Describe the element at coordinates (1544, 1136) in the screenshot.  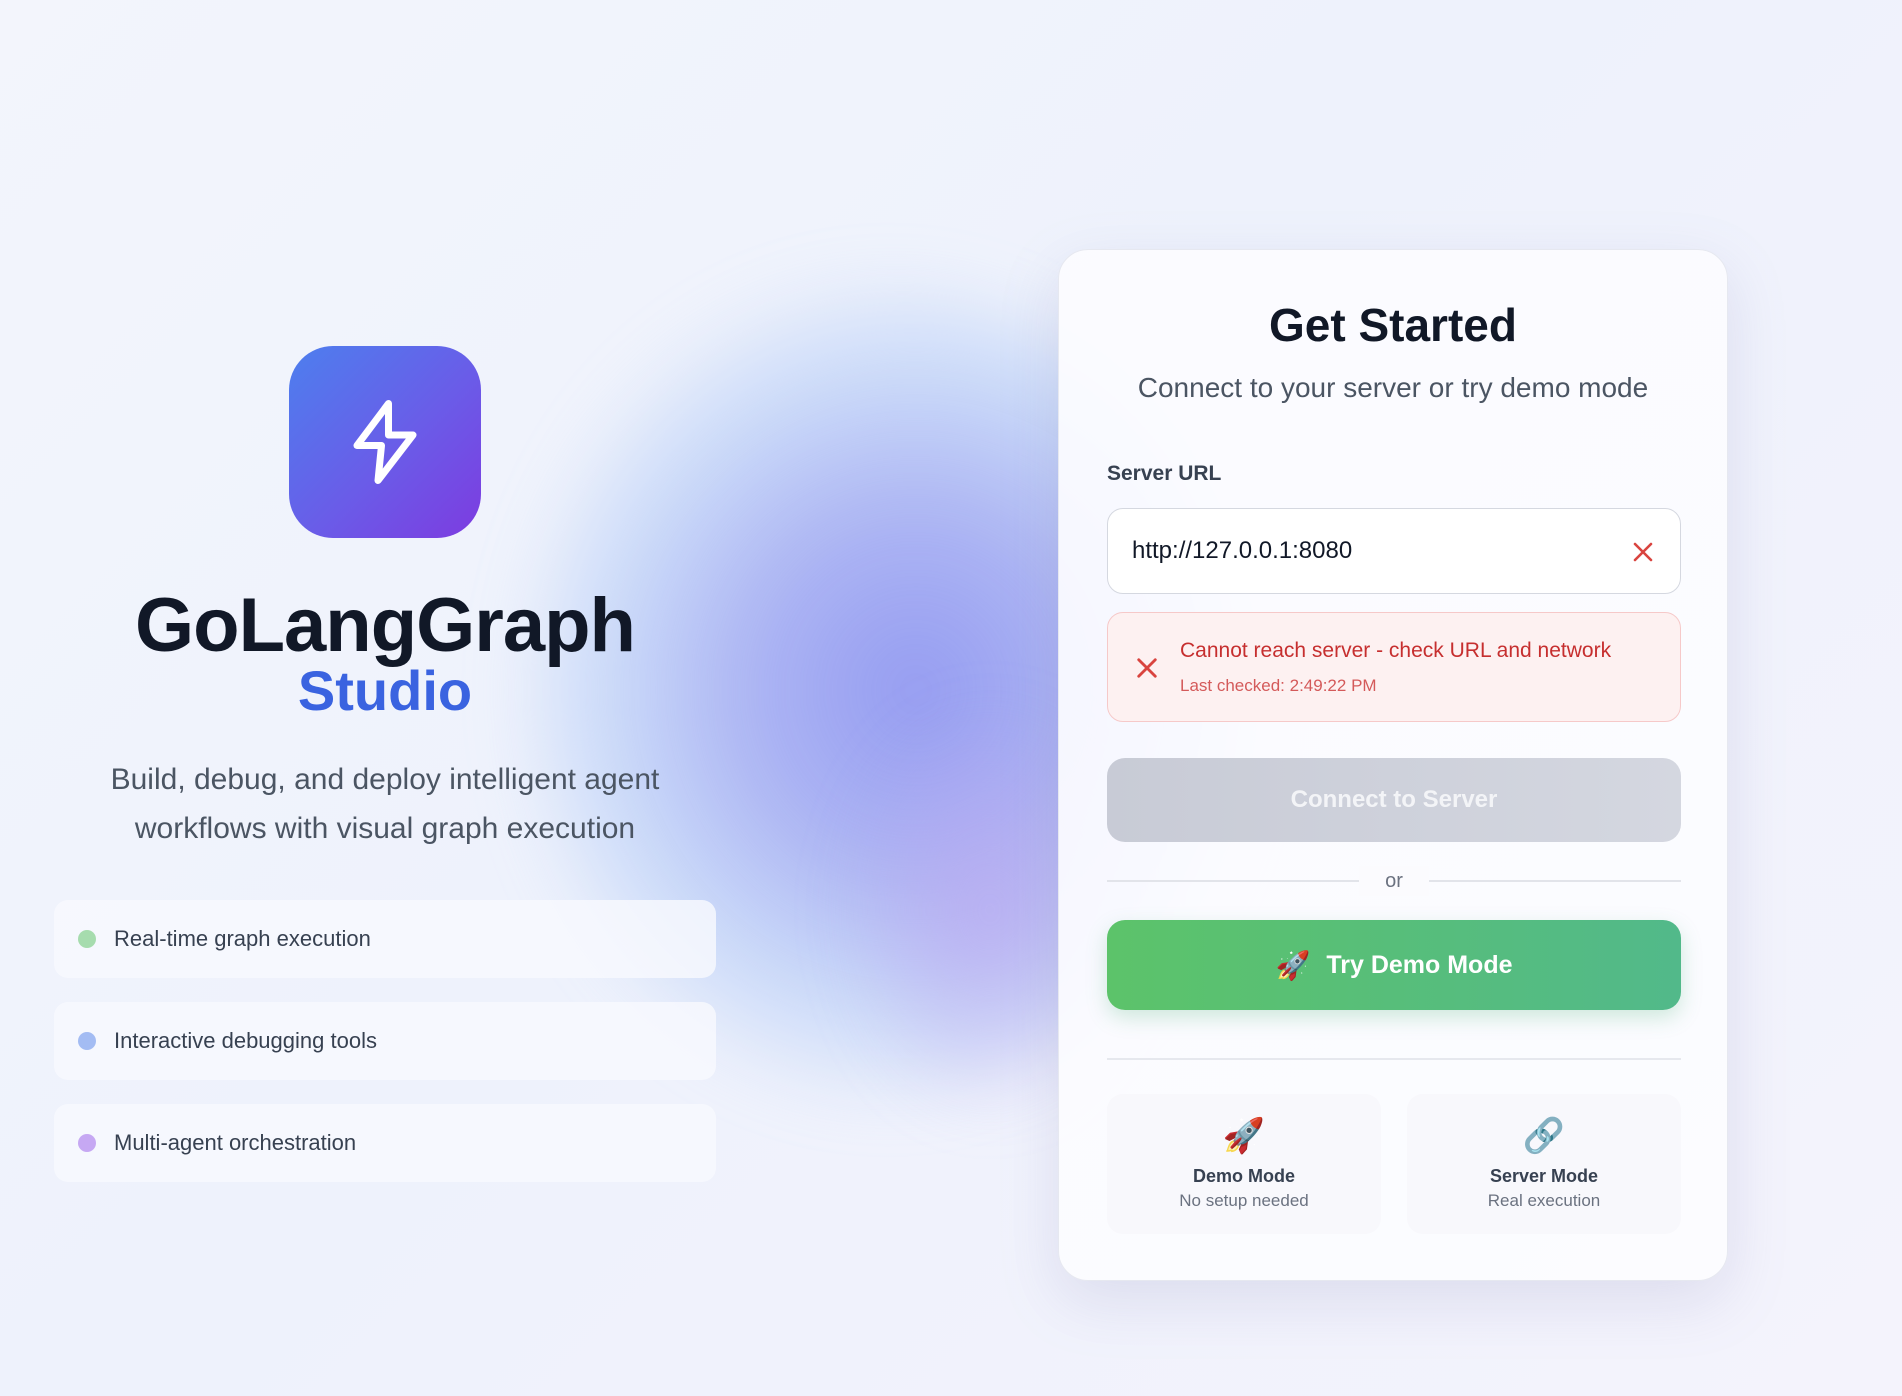
I see `link-icon: 🔗` at that location.